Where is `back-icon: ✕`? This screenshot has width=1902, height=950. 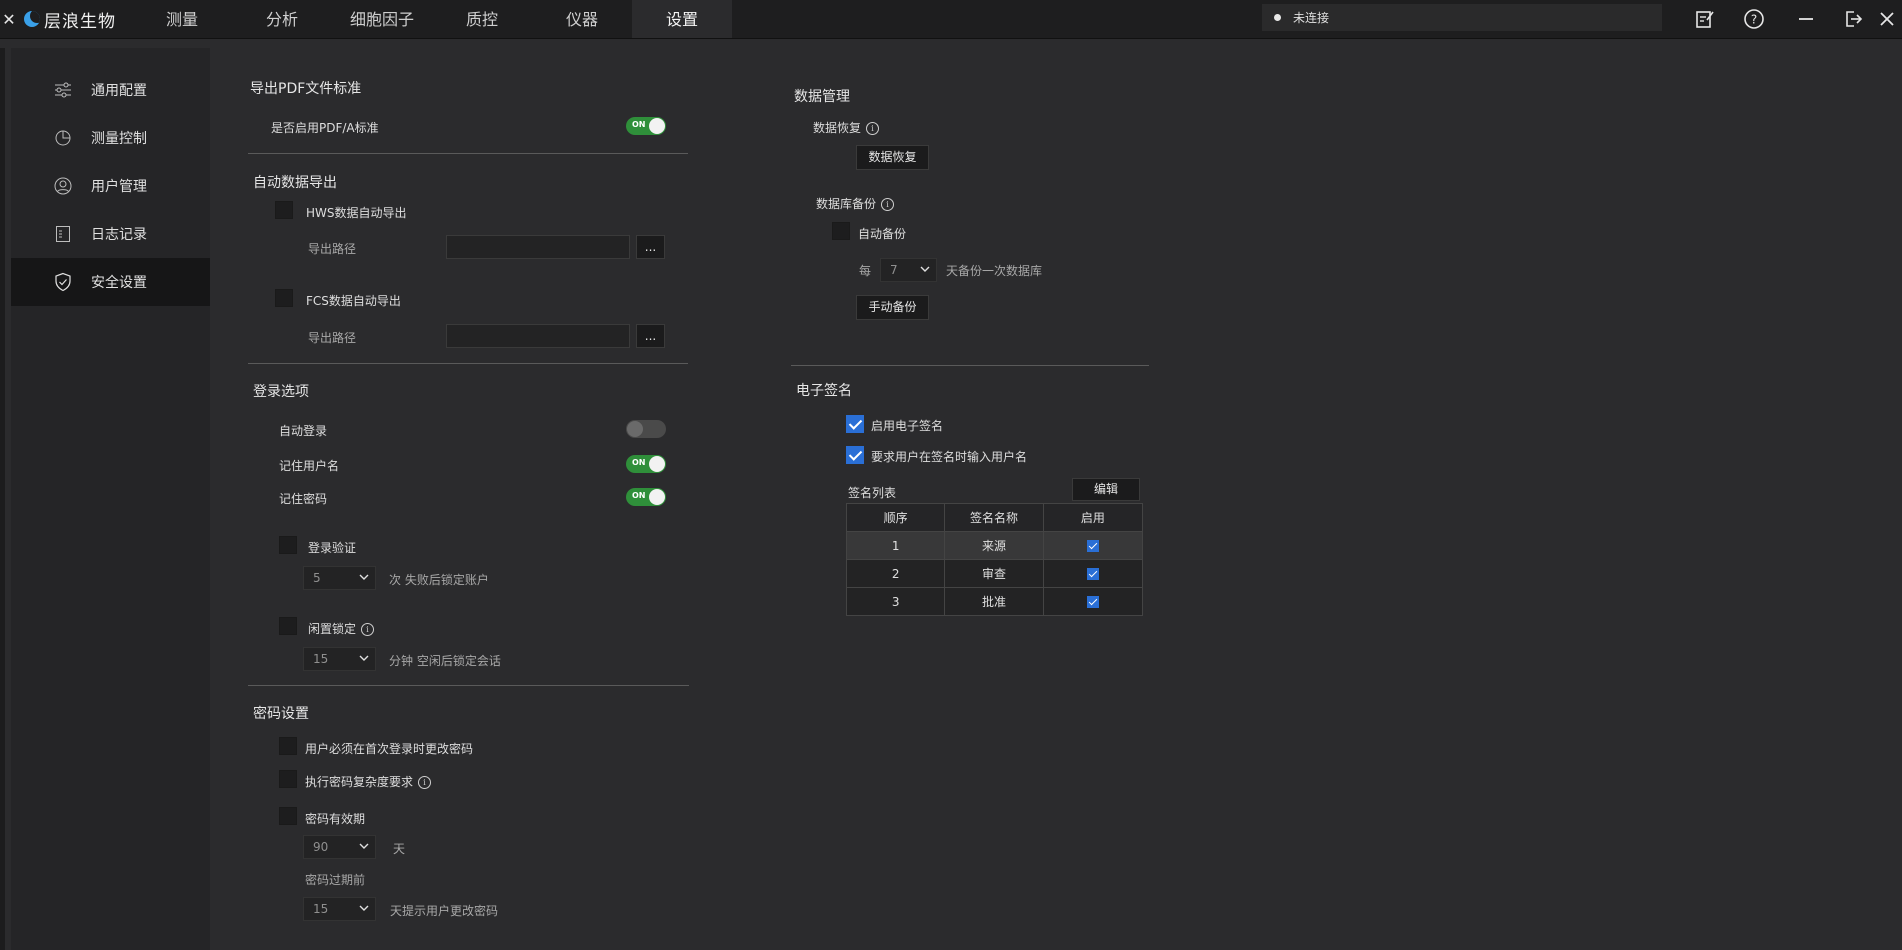
back-icon: ✕ is located at coordinates (9, 19).